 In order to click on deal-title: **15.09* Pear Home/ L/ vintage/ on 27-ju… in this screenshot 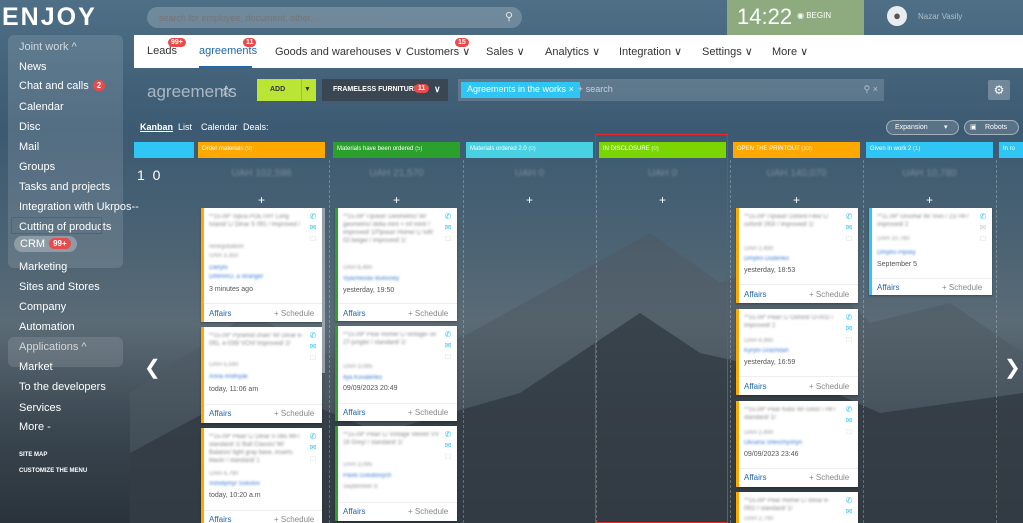, I will do `click(391, 339)`.